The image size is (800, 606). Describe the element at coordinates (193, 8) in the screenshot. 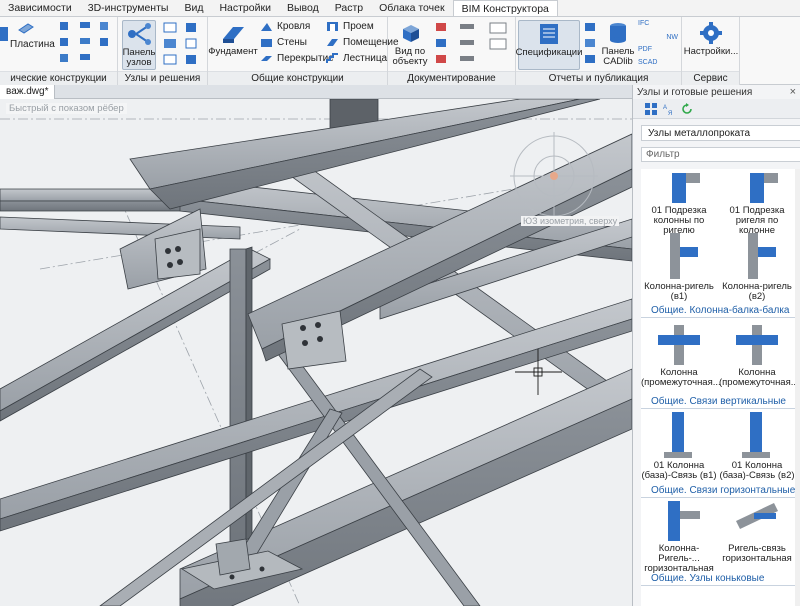

I see `tab-view: Вид` at that location.